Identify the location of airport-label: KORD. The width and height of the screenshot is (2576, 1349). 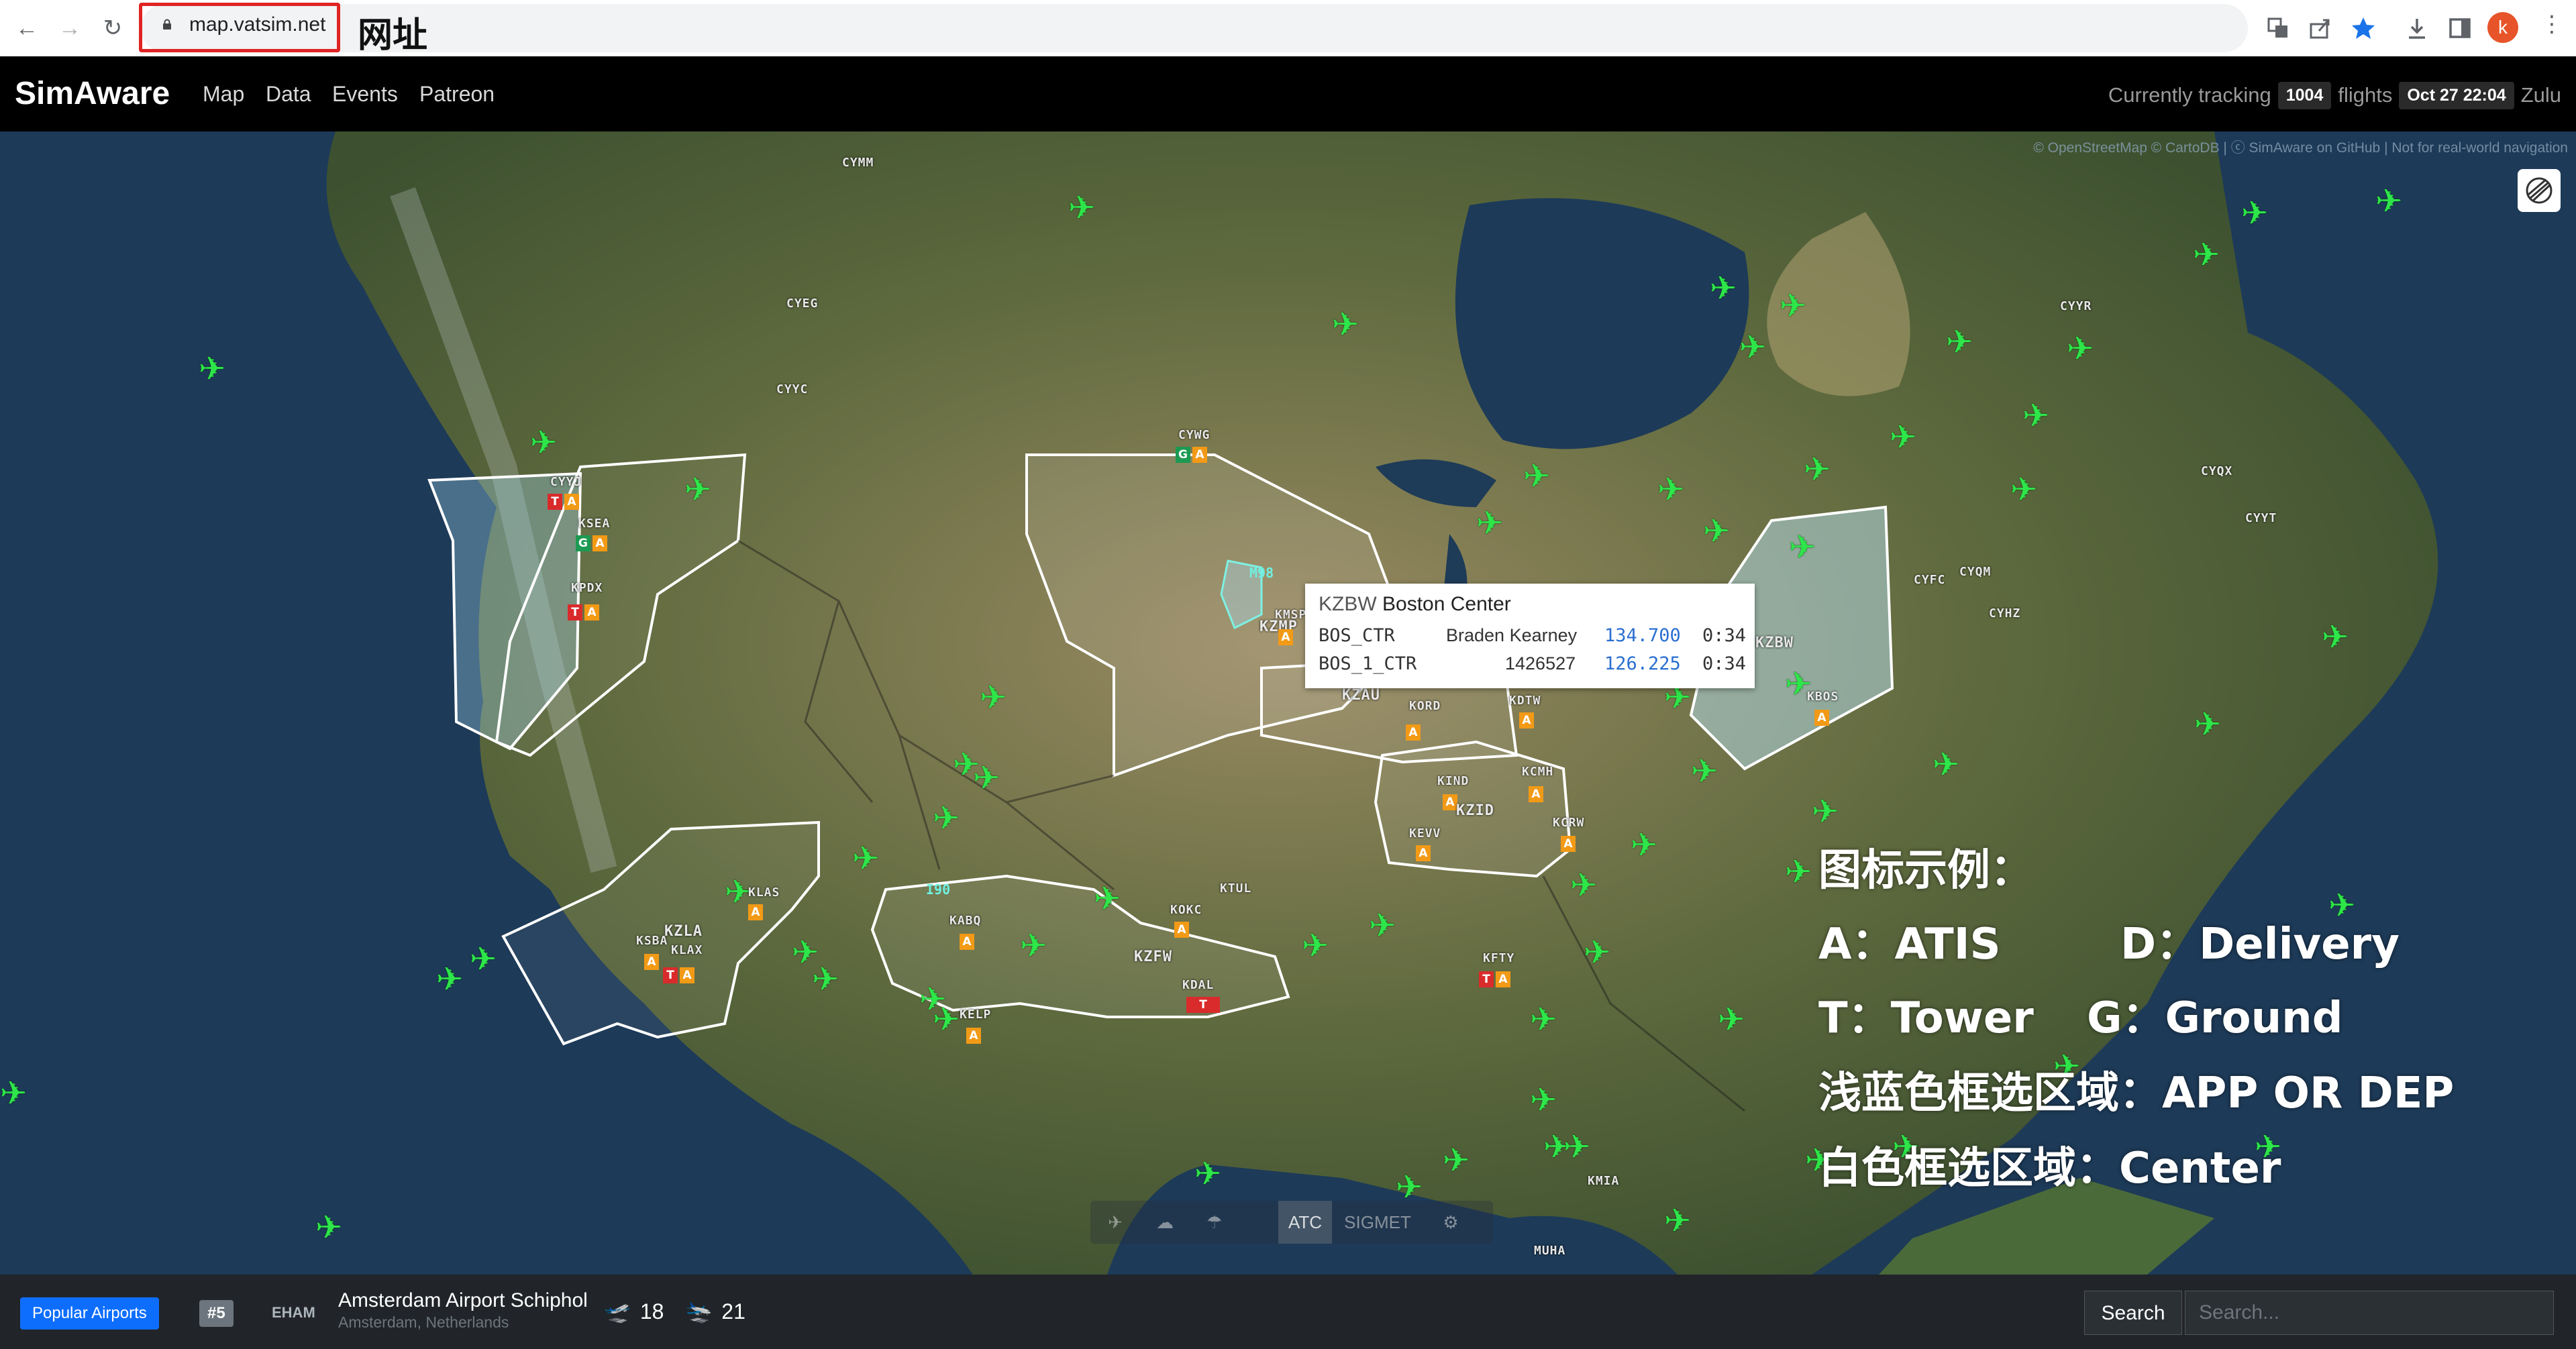
(1425, 706).